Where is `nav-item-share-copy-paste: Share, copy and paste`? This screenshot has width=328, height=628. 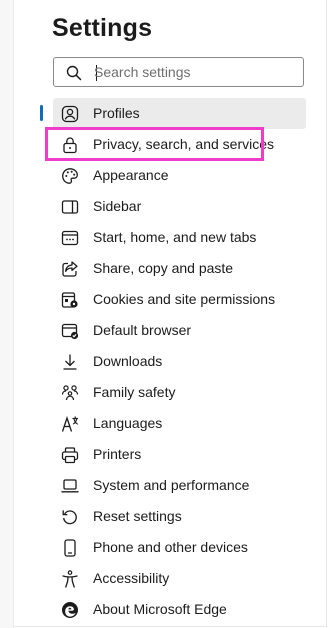 nav-item-share-copy-paste: Share, copy and paste is located at coordinates (179, 268).